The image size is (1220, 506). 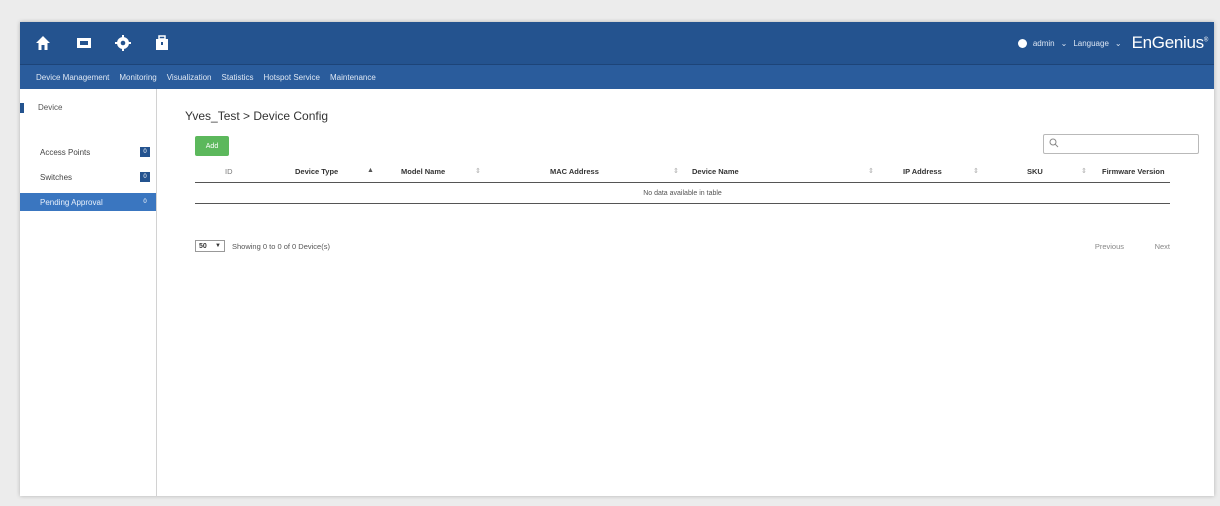 What do you see at coordinates (423, 171) in the screenshot?
I see `column-model-name: Model Name` at bounding box center [423, 171].